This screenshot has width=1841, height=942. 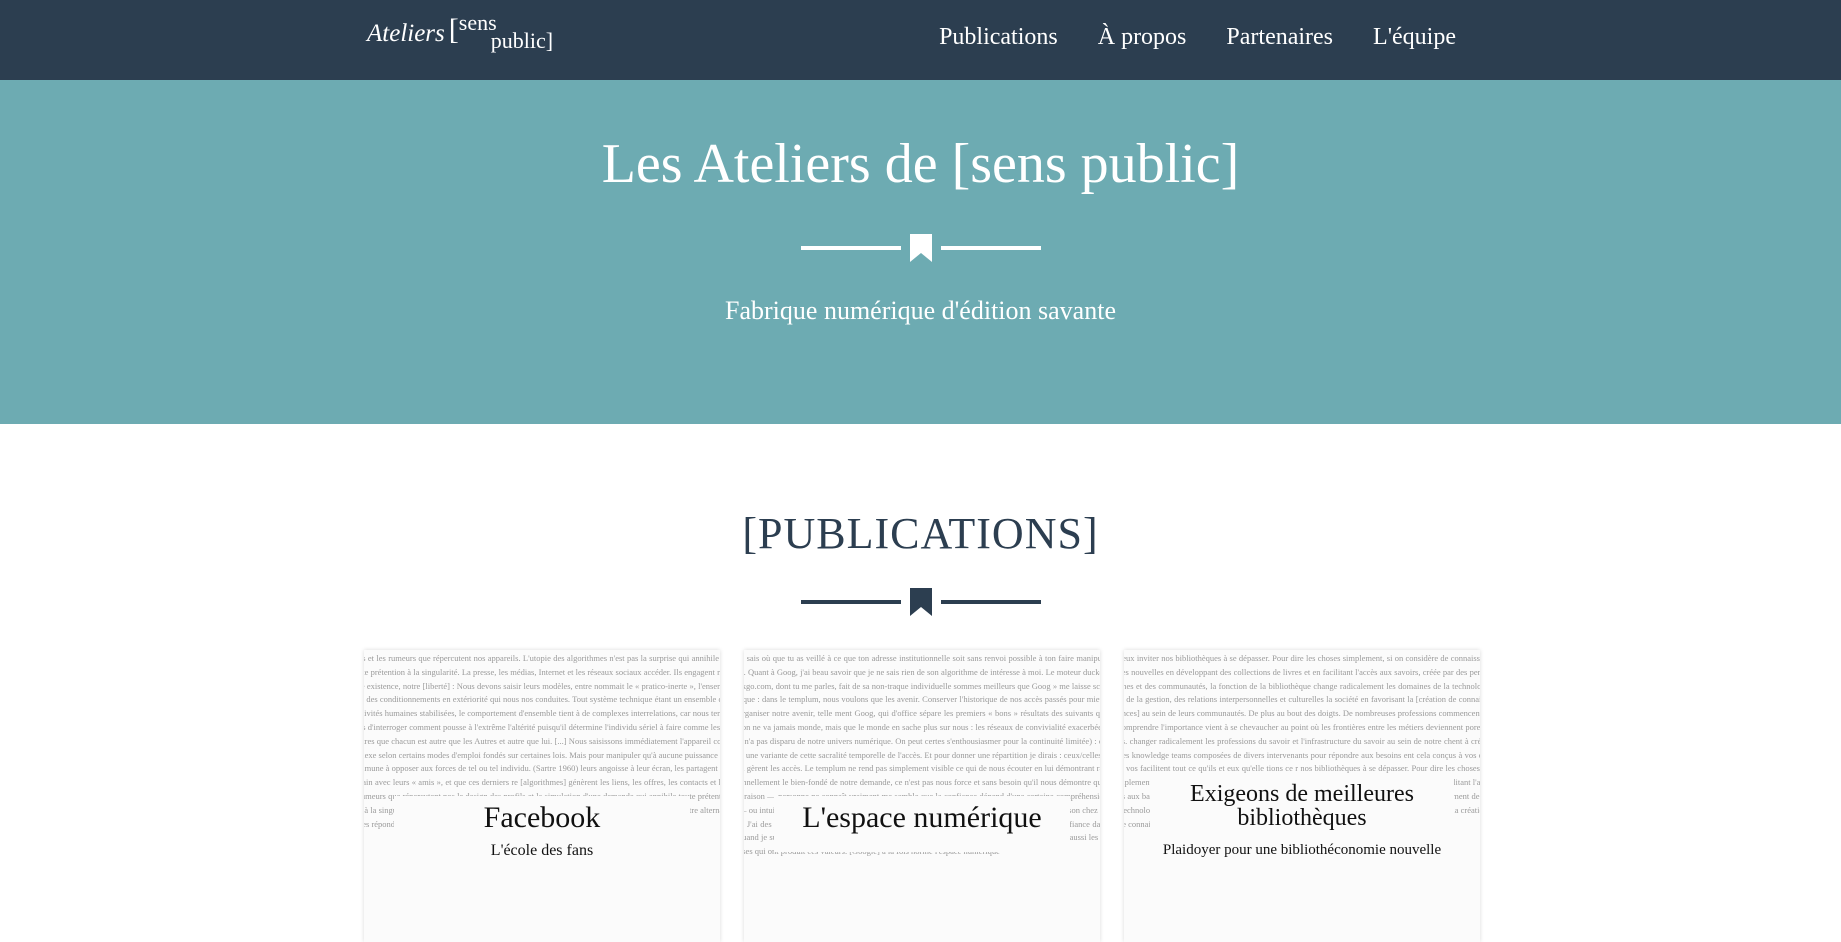 I want to click on publications-divider, so click(x=920, y=603).